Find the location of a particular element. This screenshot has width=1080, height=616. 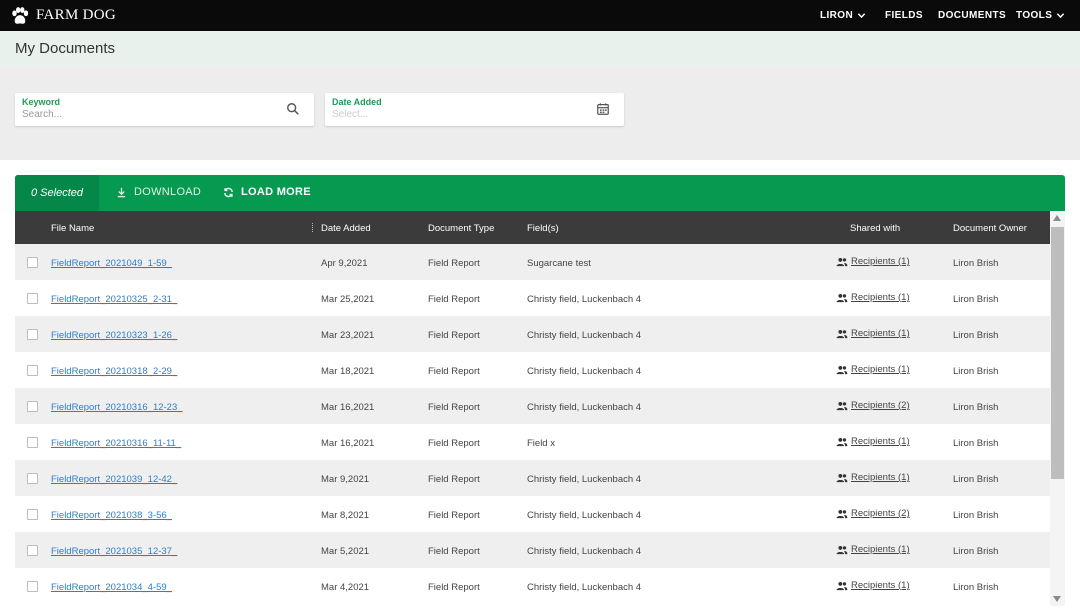

column-header-file-name: File Name is located at coordinates (72, 228).